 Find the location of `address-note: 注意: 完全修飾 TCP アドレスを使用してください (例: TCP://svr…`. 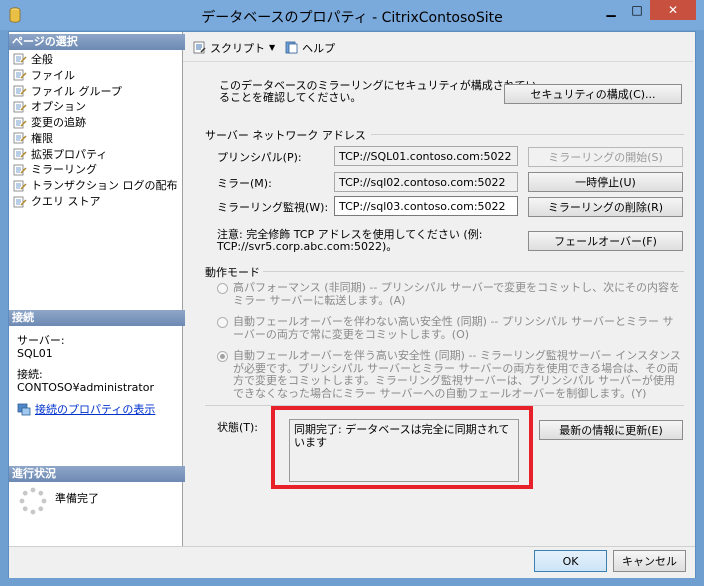

address-note: 注意: 完全修飾 TCP アドレスを使用してください (例: TCP://svr… is located at coordinates (349, 241).